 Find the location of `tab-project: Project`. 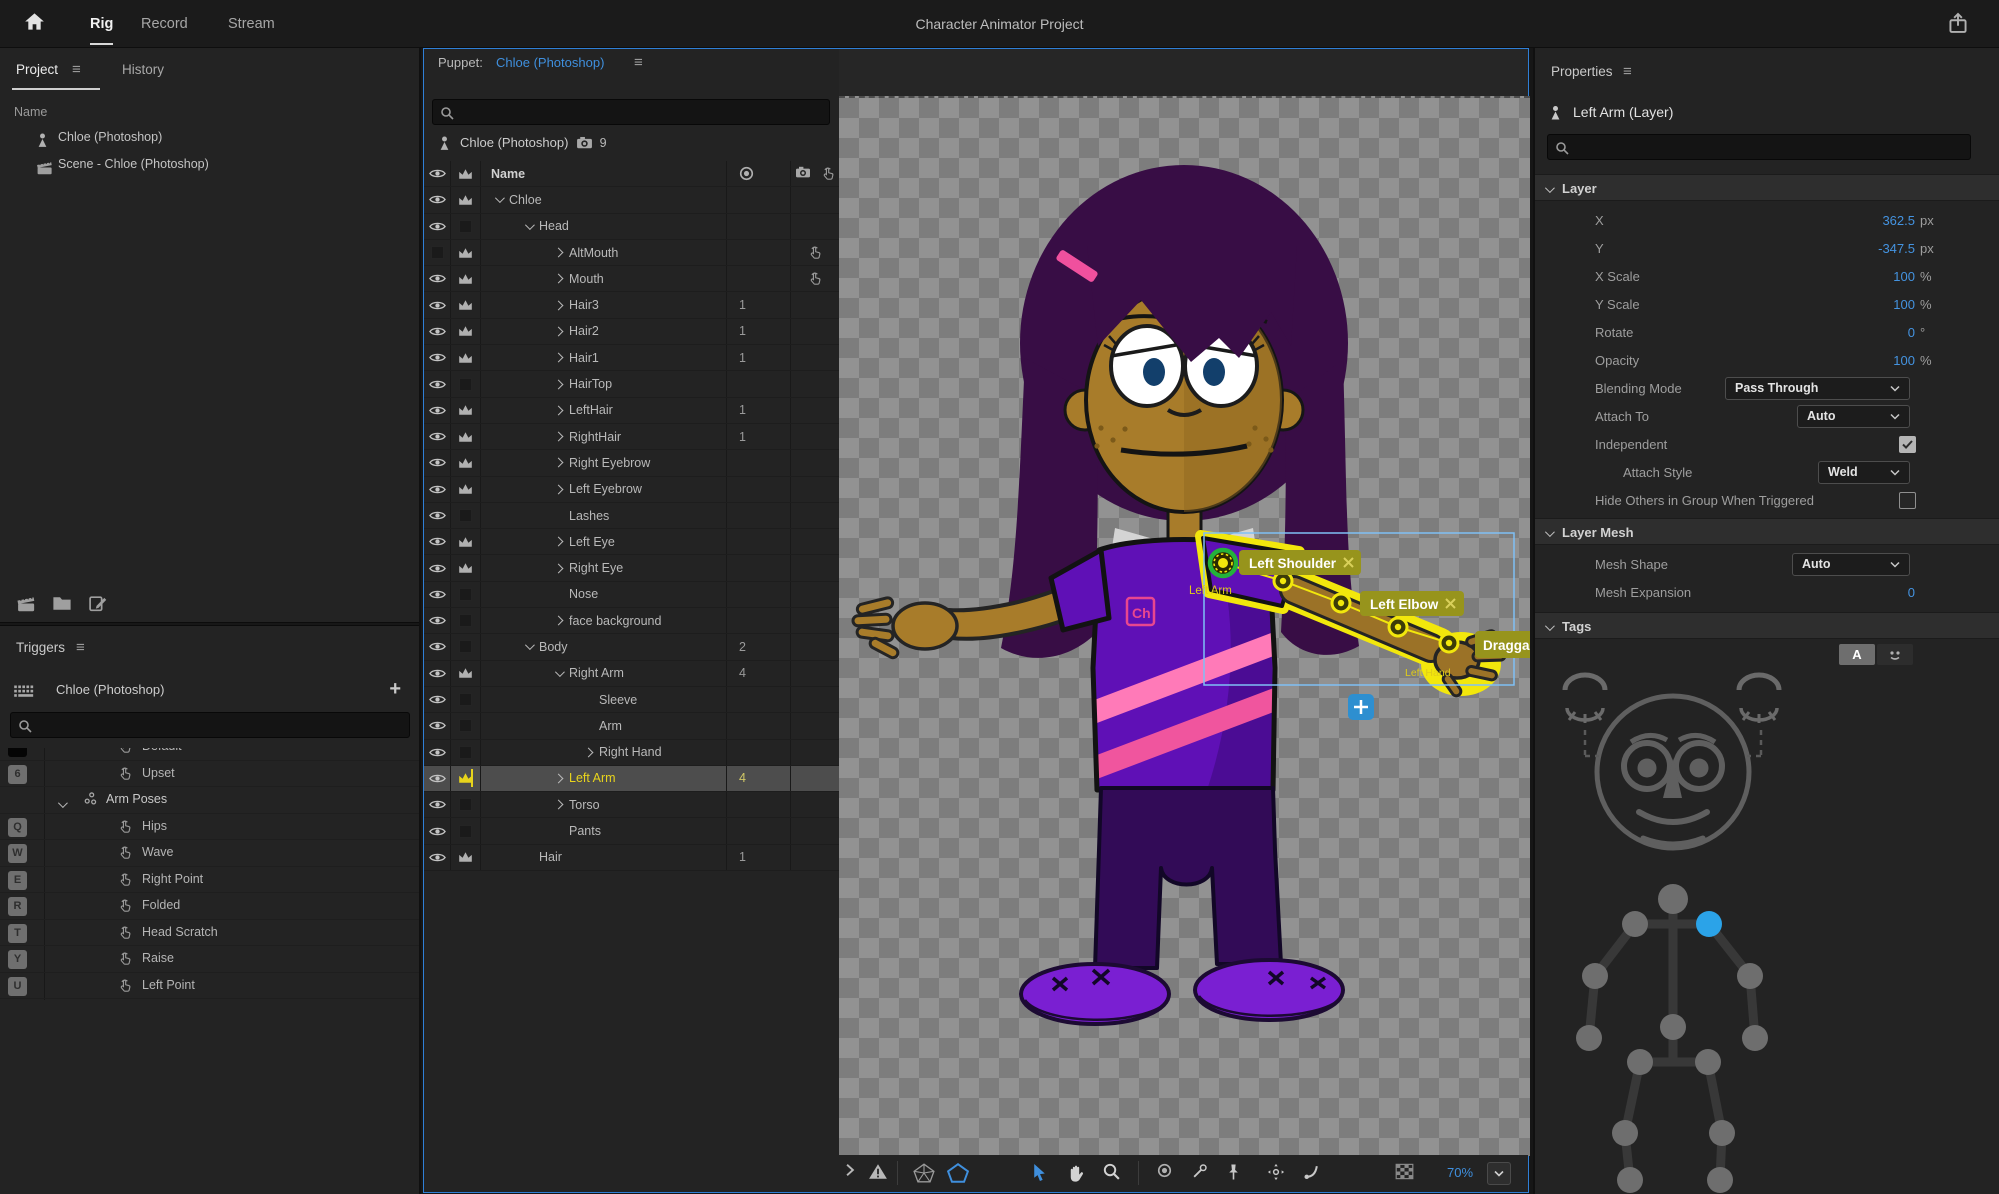

tab-project: Project is located at coordinates (37, 69).